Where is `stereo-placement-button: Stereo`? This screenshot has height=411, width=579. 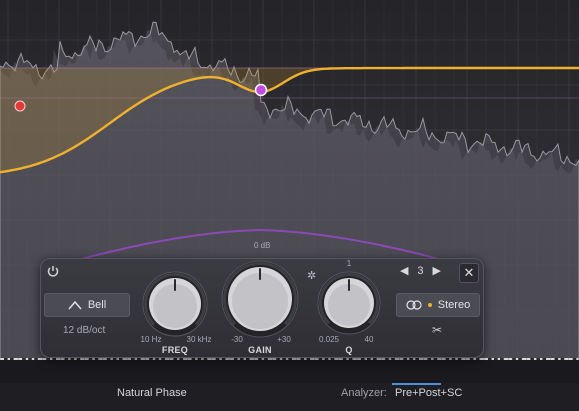 stereo-placement-button: Stereo is located at coordinates (438, 305).